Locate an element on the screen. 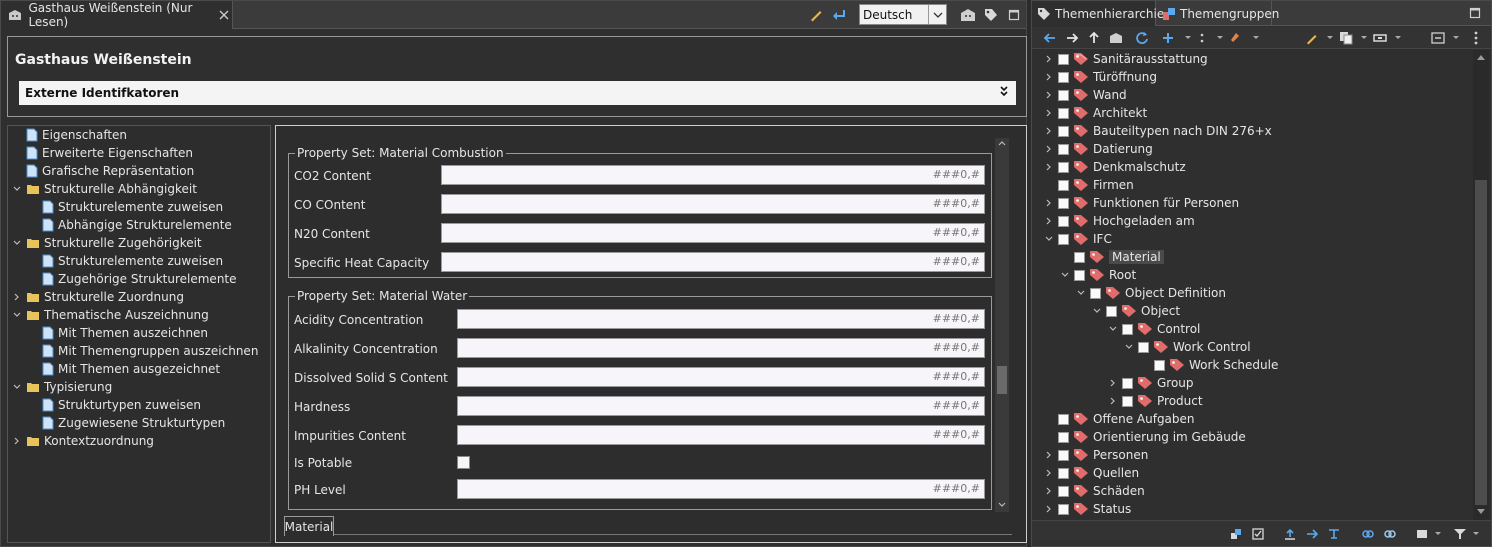  tree-item-material: Material is located at coordinates (1119, 257).